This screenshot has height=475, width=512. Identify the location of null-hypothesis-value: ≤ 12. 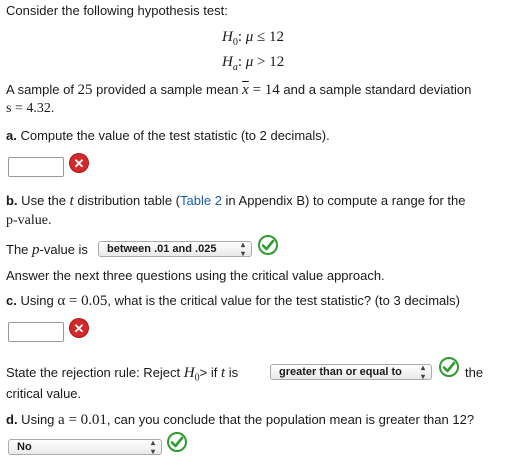
(271, 37).